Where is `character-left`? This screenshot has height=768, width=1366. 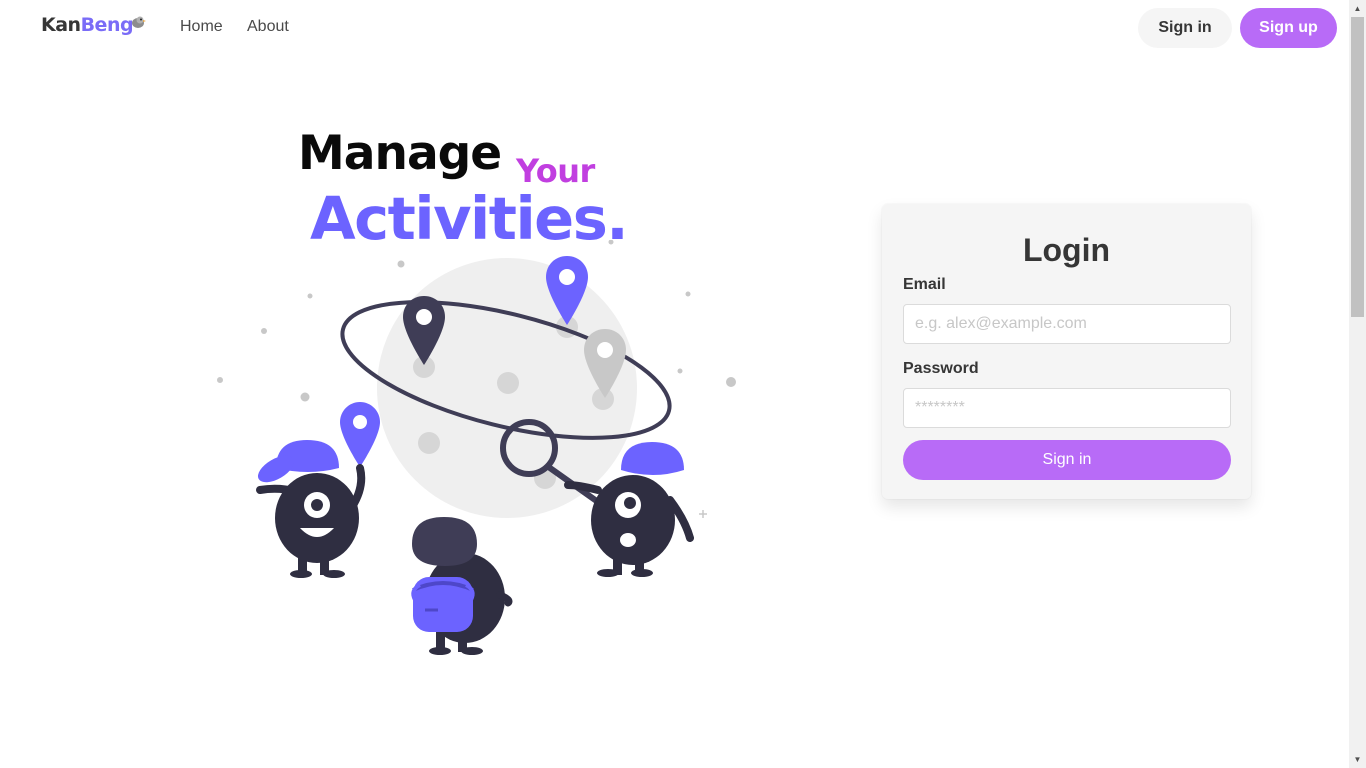
character-left is located at coordinates (311, 509).